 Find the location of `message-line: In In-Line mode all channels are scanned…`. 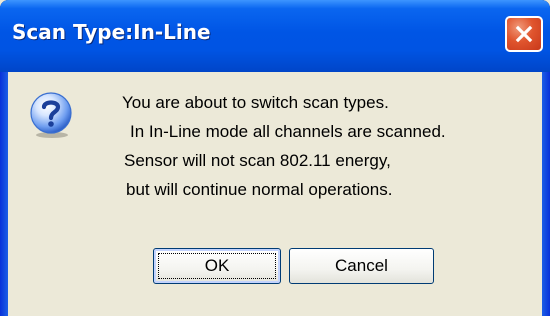

message-line: In In-Line mode all channels are scanned… is located at coordinates (288, 131).